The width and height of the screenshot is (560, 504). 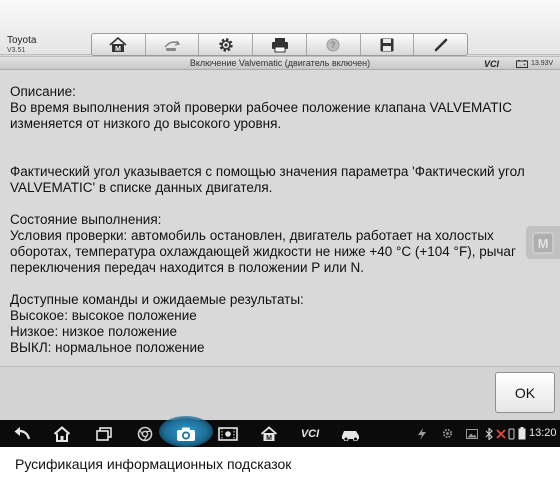 I want to click on bluetooth-status, so click(x=489, y=433).